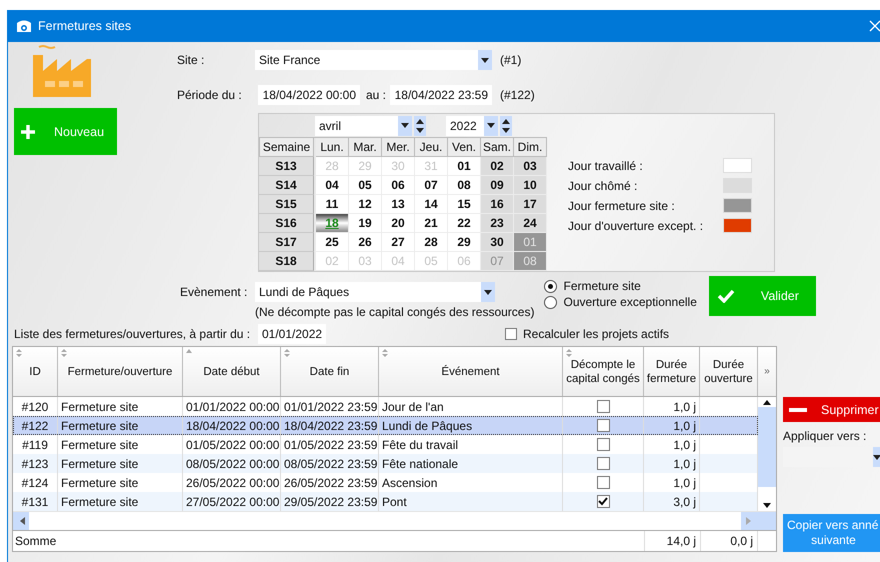 This screenshot has height=562, width=880. I want to click on start-date-cell: 27/05/2022 00:00, so click(232, 502).